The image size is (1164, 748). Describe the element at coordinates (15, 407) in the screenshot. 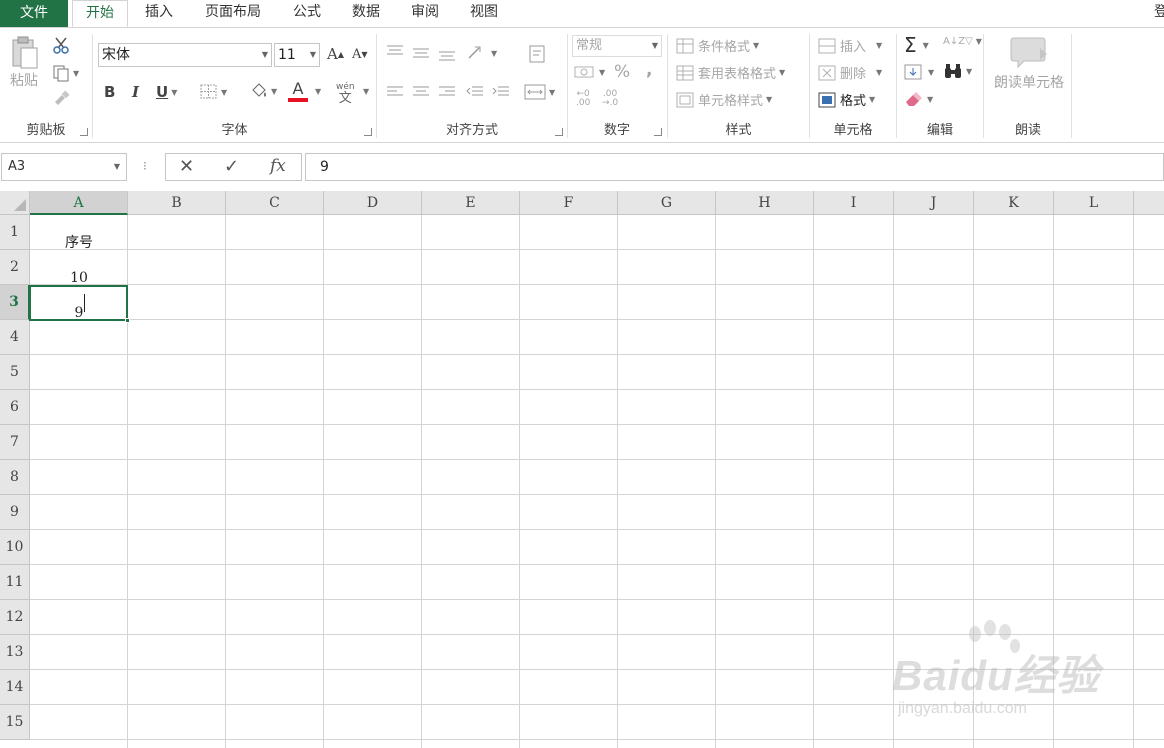

I see `row-header-6: 6` at that location.